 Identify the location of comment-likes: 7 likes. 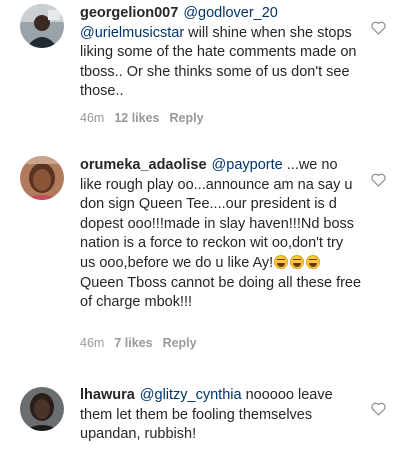
(133, 343).